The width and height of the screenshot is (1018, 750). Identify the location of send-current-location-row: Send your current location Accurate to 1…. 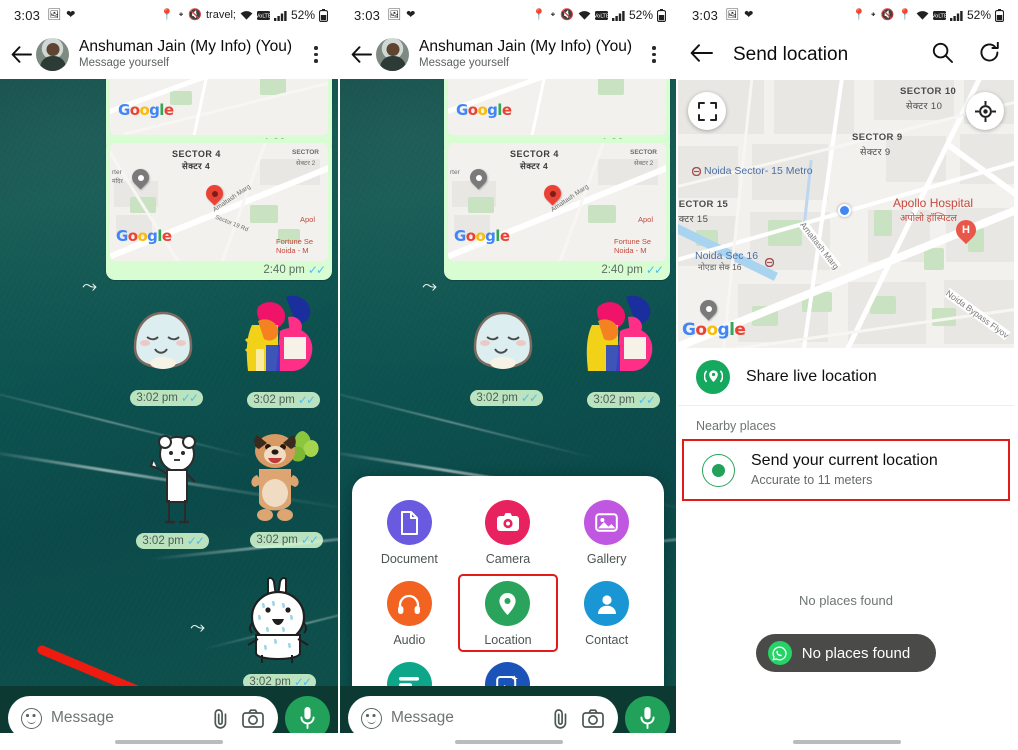
(846, 470).